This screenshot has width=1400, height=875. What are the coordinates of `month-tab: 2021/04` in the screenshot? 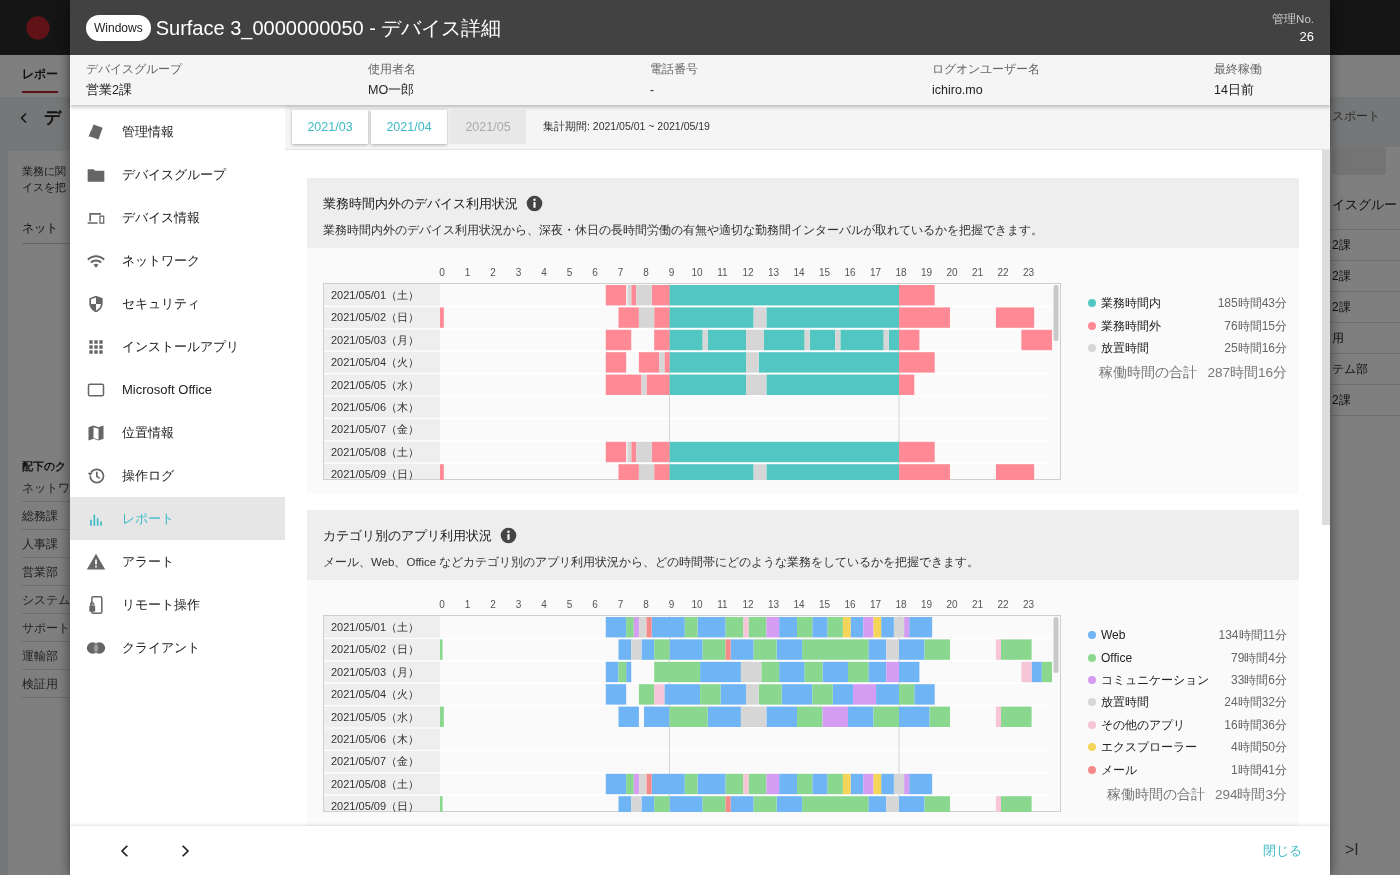 It's located at (409, 127).